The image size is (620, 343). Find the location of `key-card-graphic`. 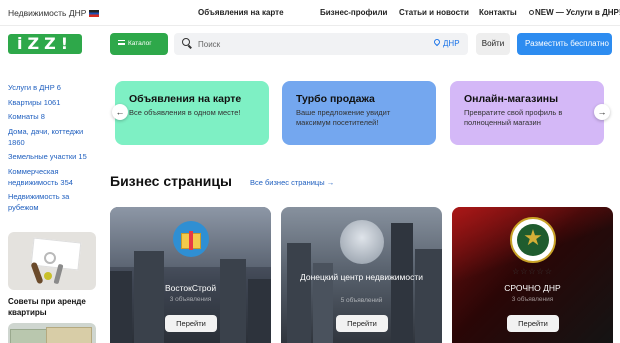

key-card-graphic is located at coordinates (56, 254).